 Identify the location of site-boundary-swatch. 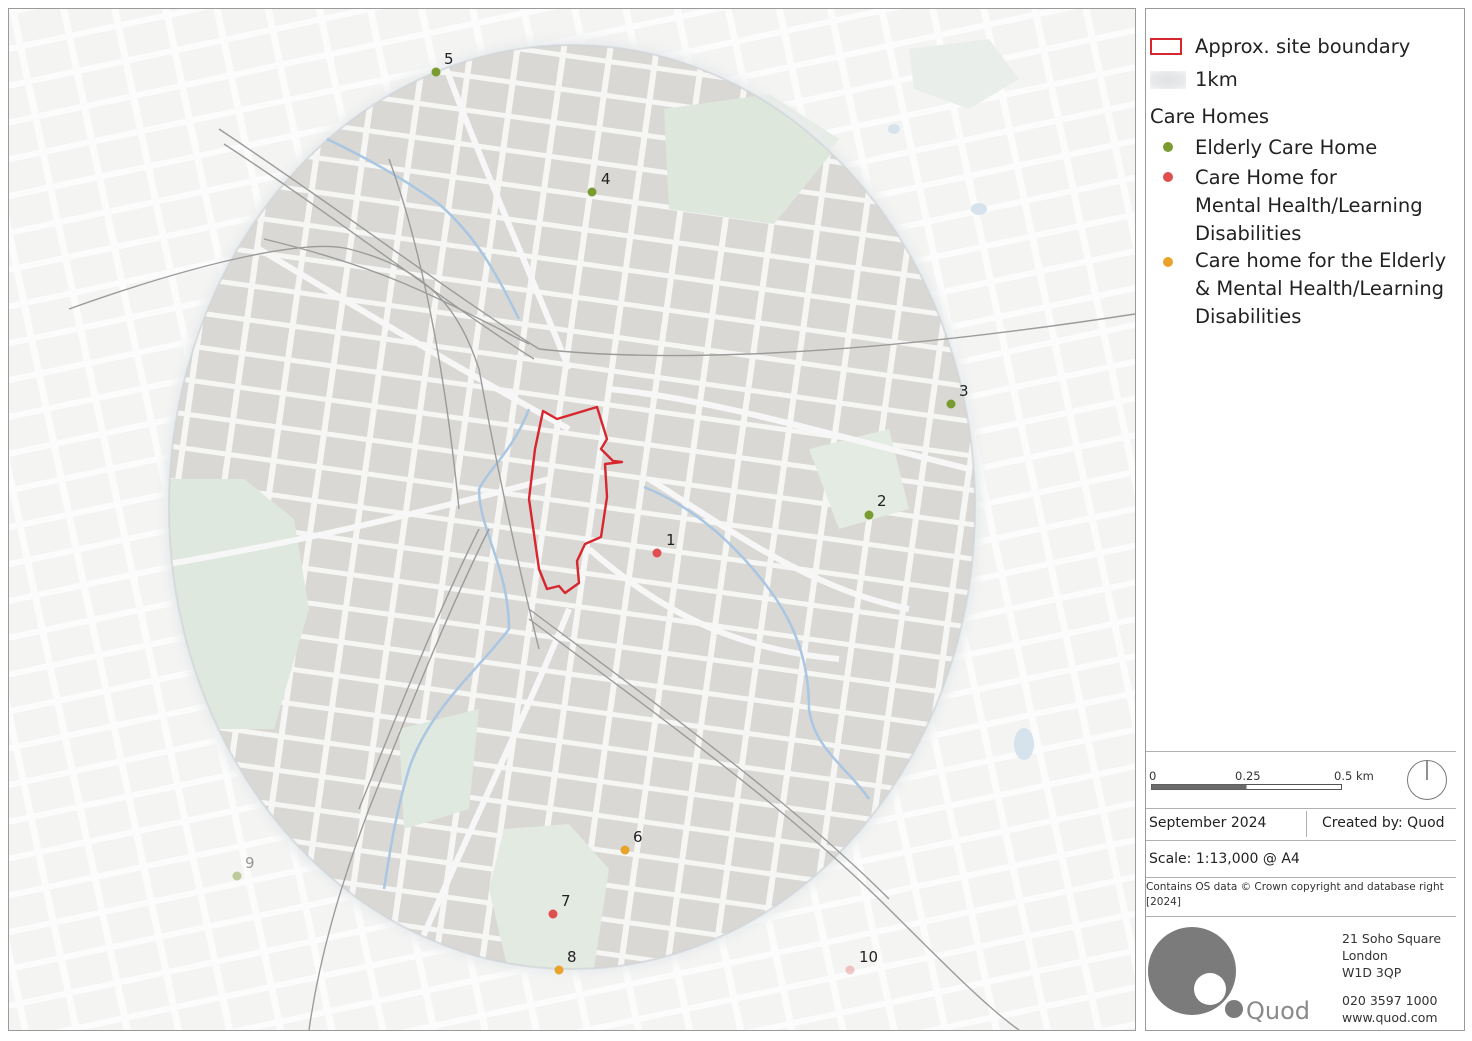
(1166, 46).